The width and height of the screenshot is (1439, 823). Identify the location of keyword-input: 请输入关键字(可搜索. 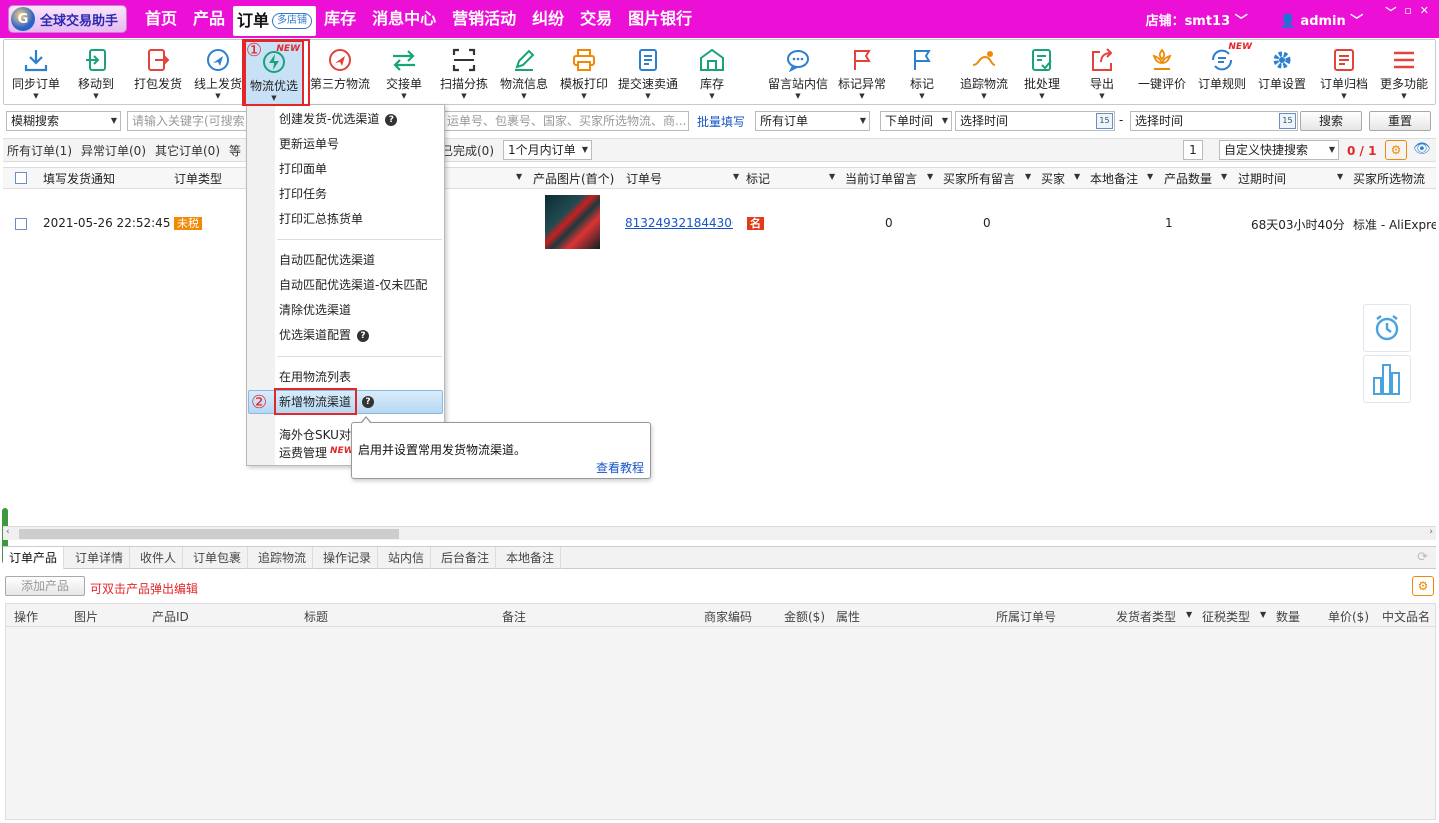
(188, 121).